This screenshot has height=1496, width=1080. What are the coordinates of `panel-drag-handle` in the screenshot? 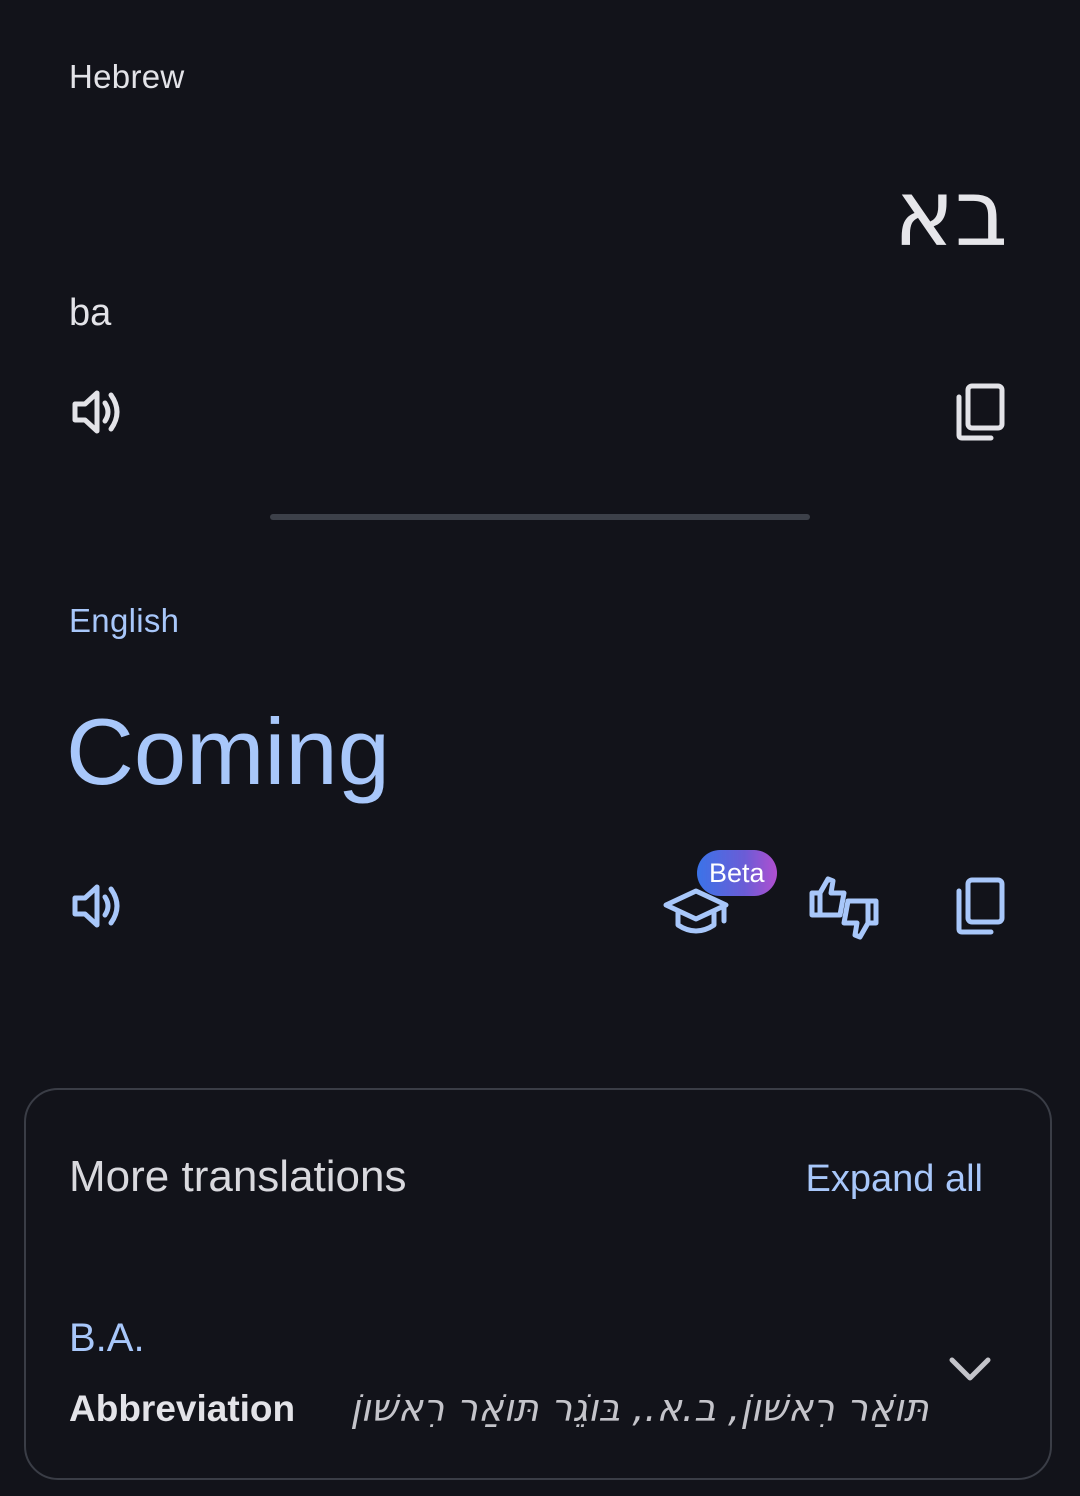 It's located at (540, 517).